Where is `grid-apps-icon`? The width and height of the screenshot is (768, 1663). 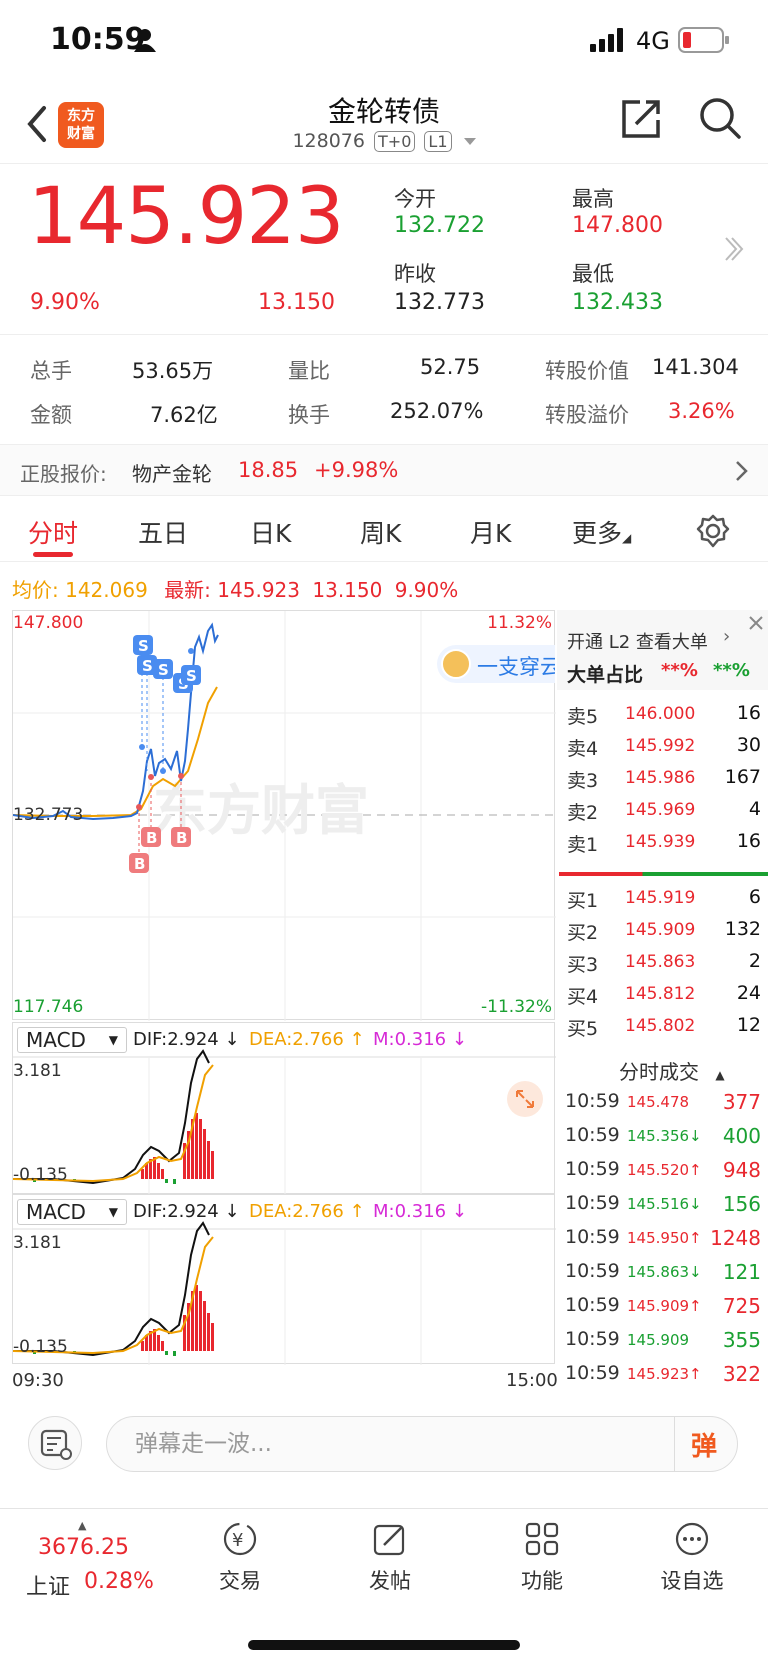
grid-apps-icon is located at coordinates (542, 1539).